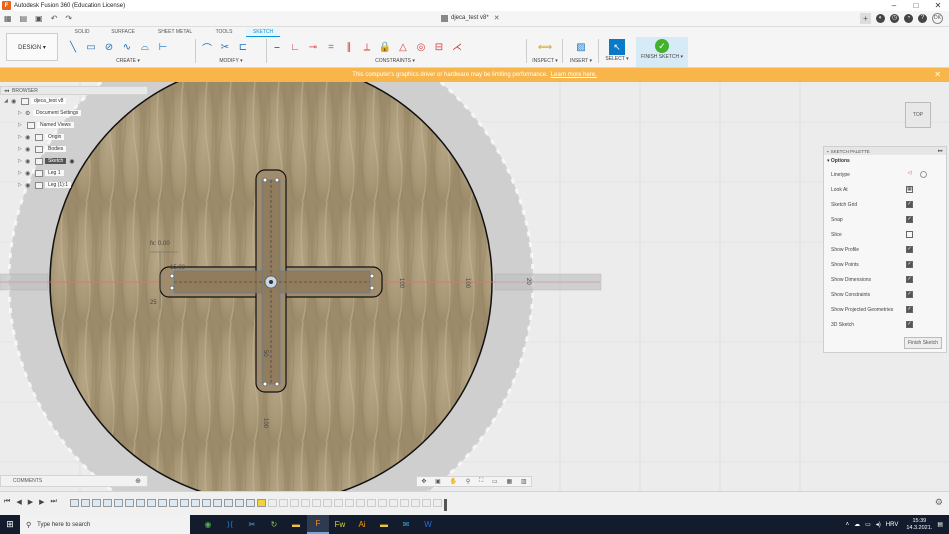  Describe the element at coordinates (457, 47) in the screenshot. I see `collinear-icon: ⋌` at that location.